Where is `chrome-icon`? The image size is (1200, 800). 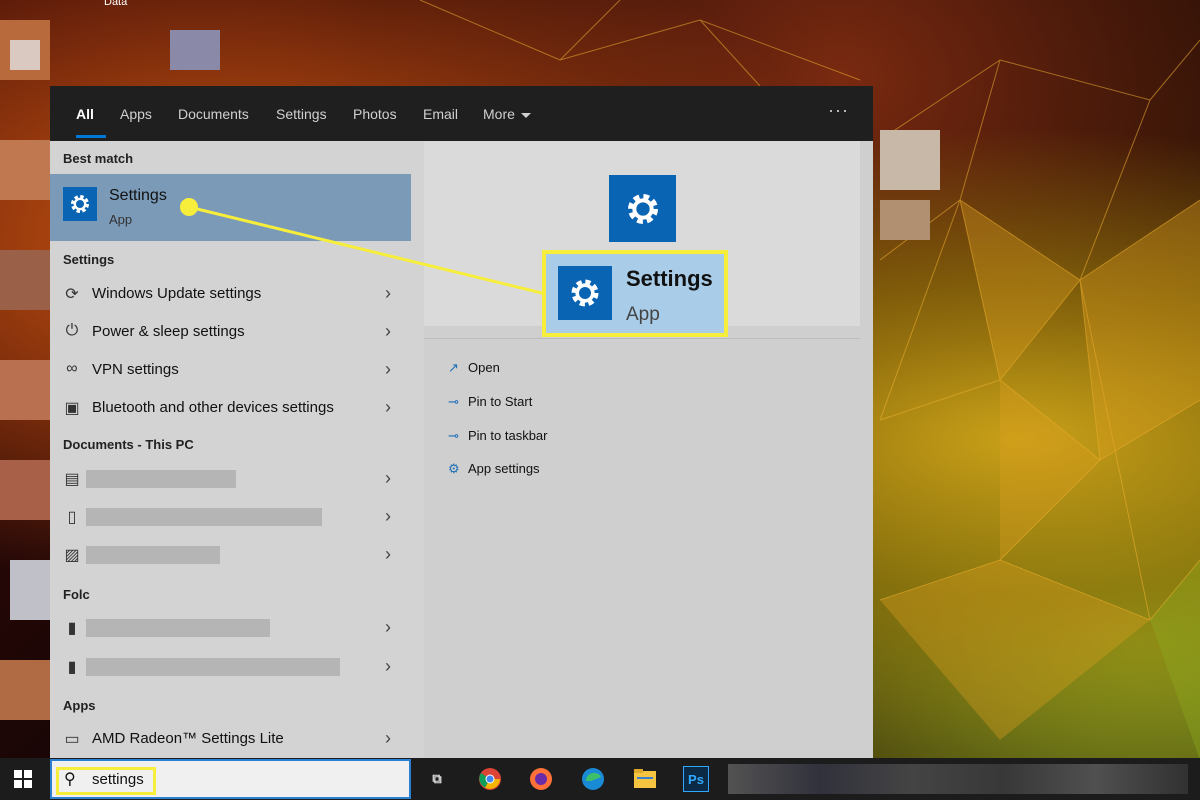
chrome-icon is located at coordinates (490, 779).